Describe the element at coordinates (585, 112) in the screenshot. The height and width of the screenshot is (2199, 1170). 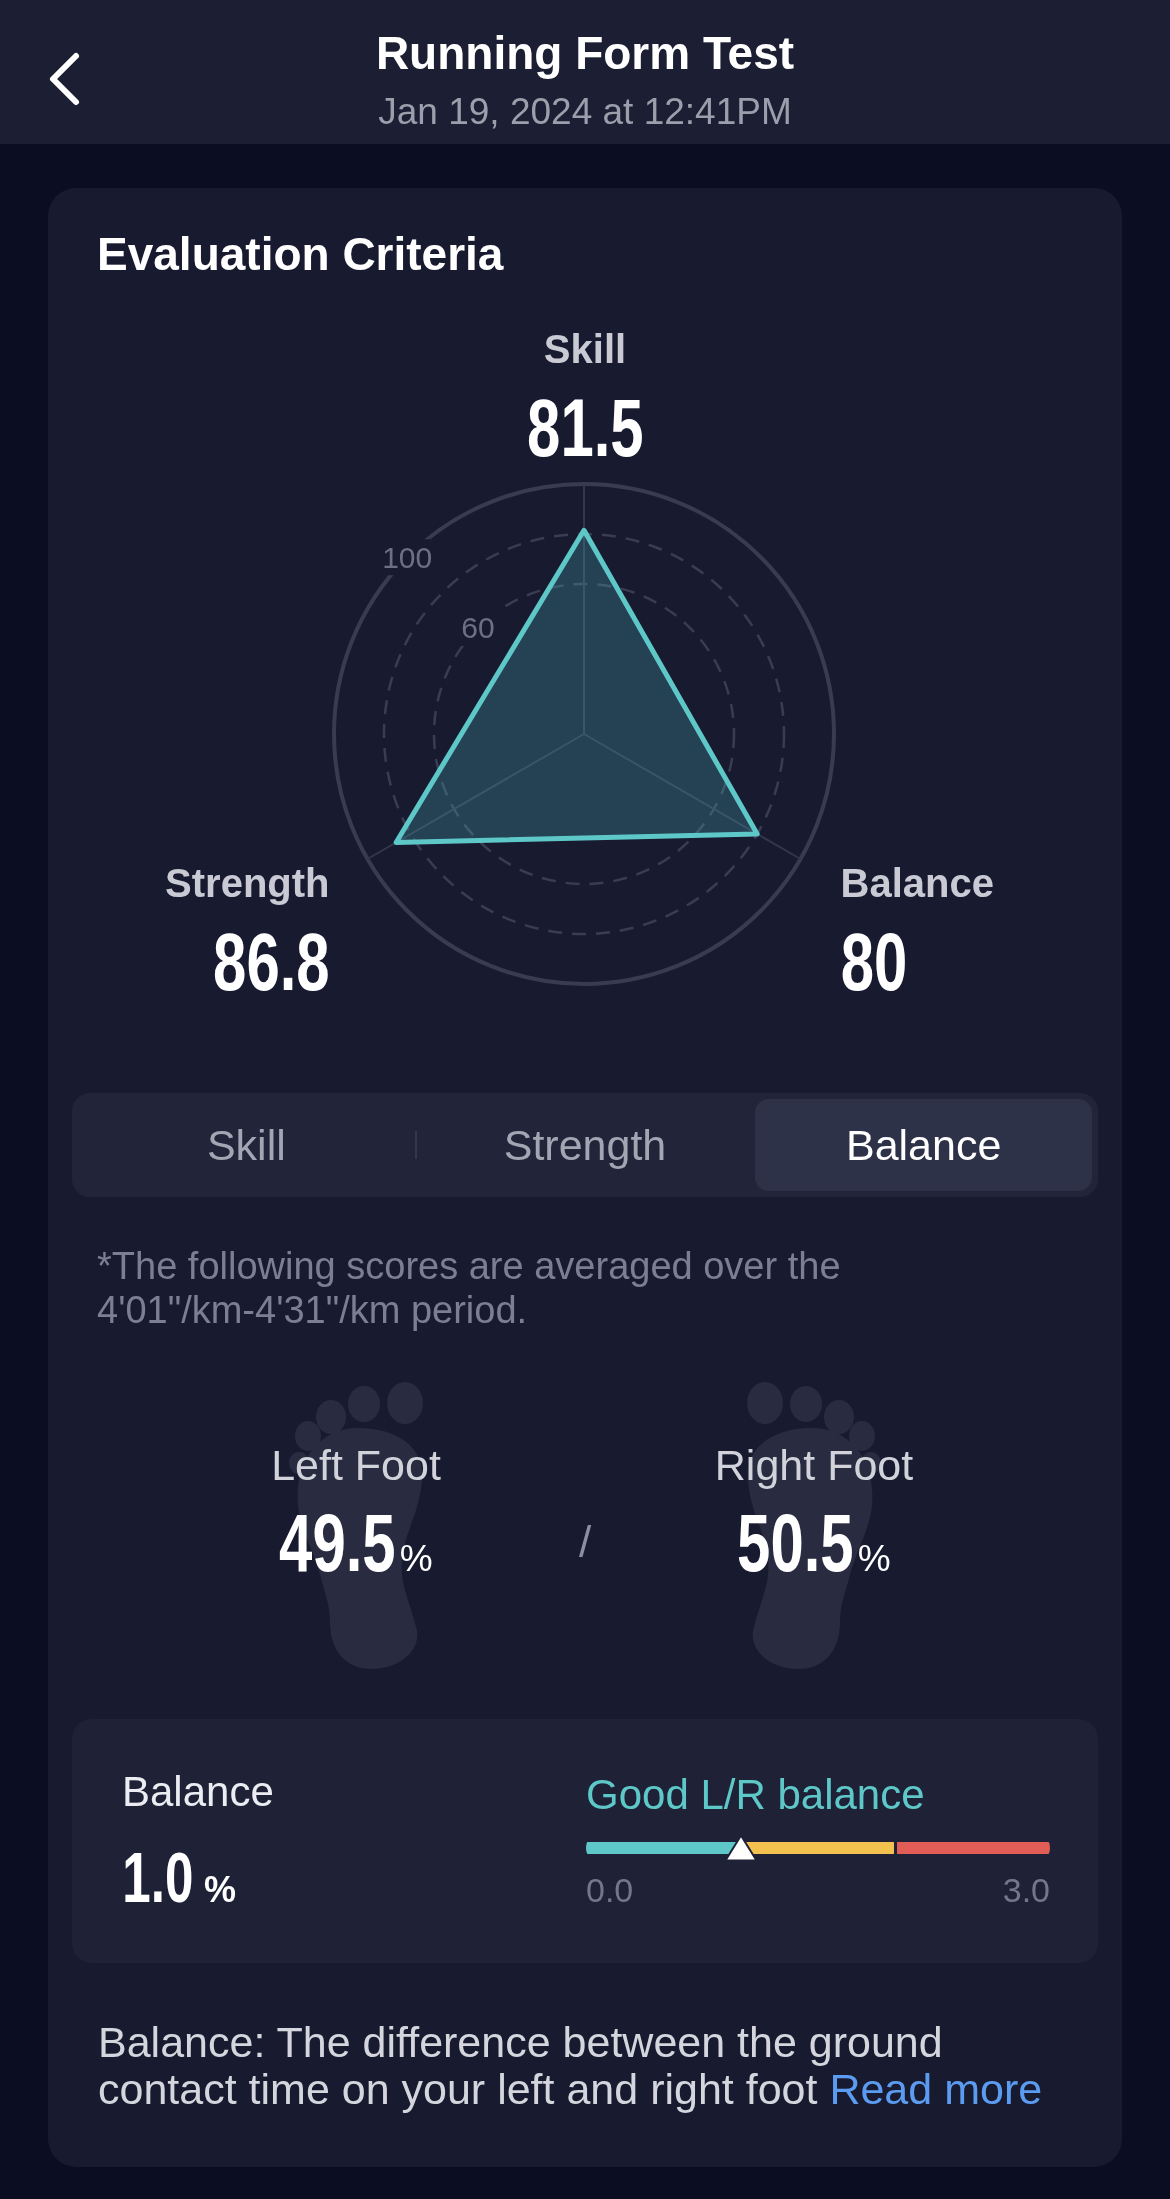
I see `page-subtitle: Jan 19, 2024 at 12:41PM` at that location.